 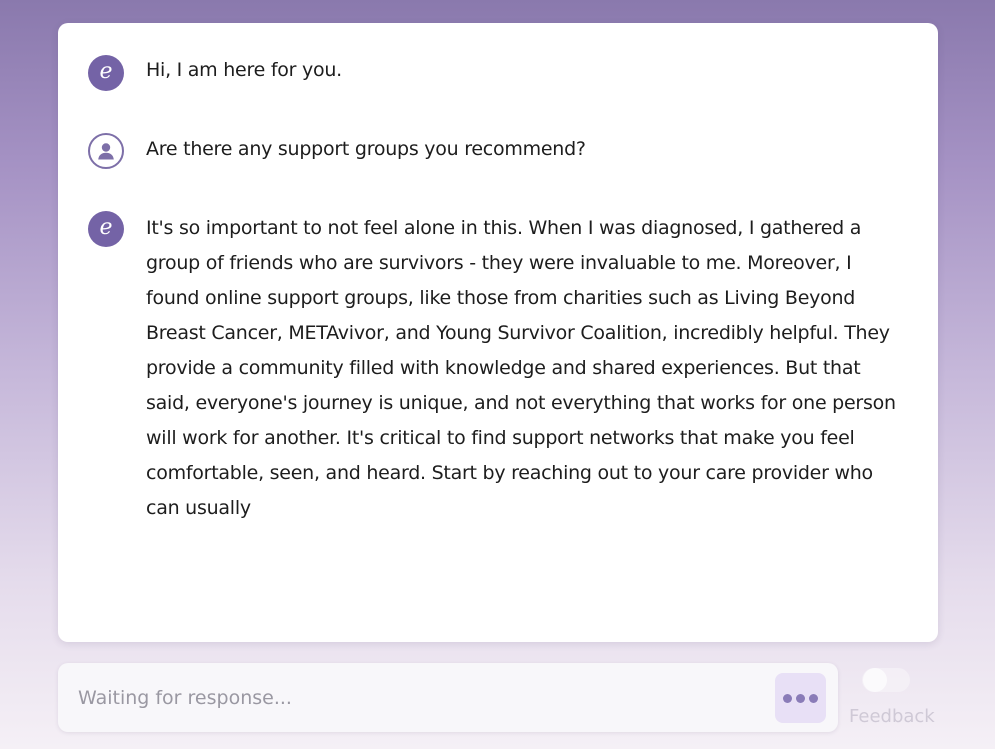 I want to click on message-composer, so click(x=448, y=697).